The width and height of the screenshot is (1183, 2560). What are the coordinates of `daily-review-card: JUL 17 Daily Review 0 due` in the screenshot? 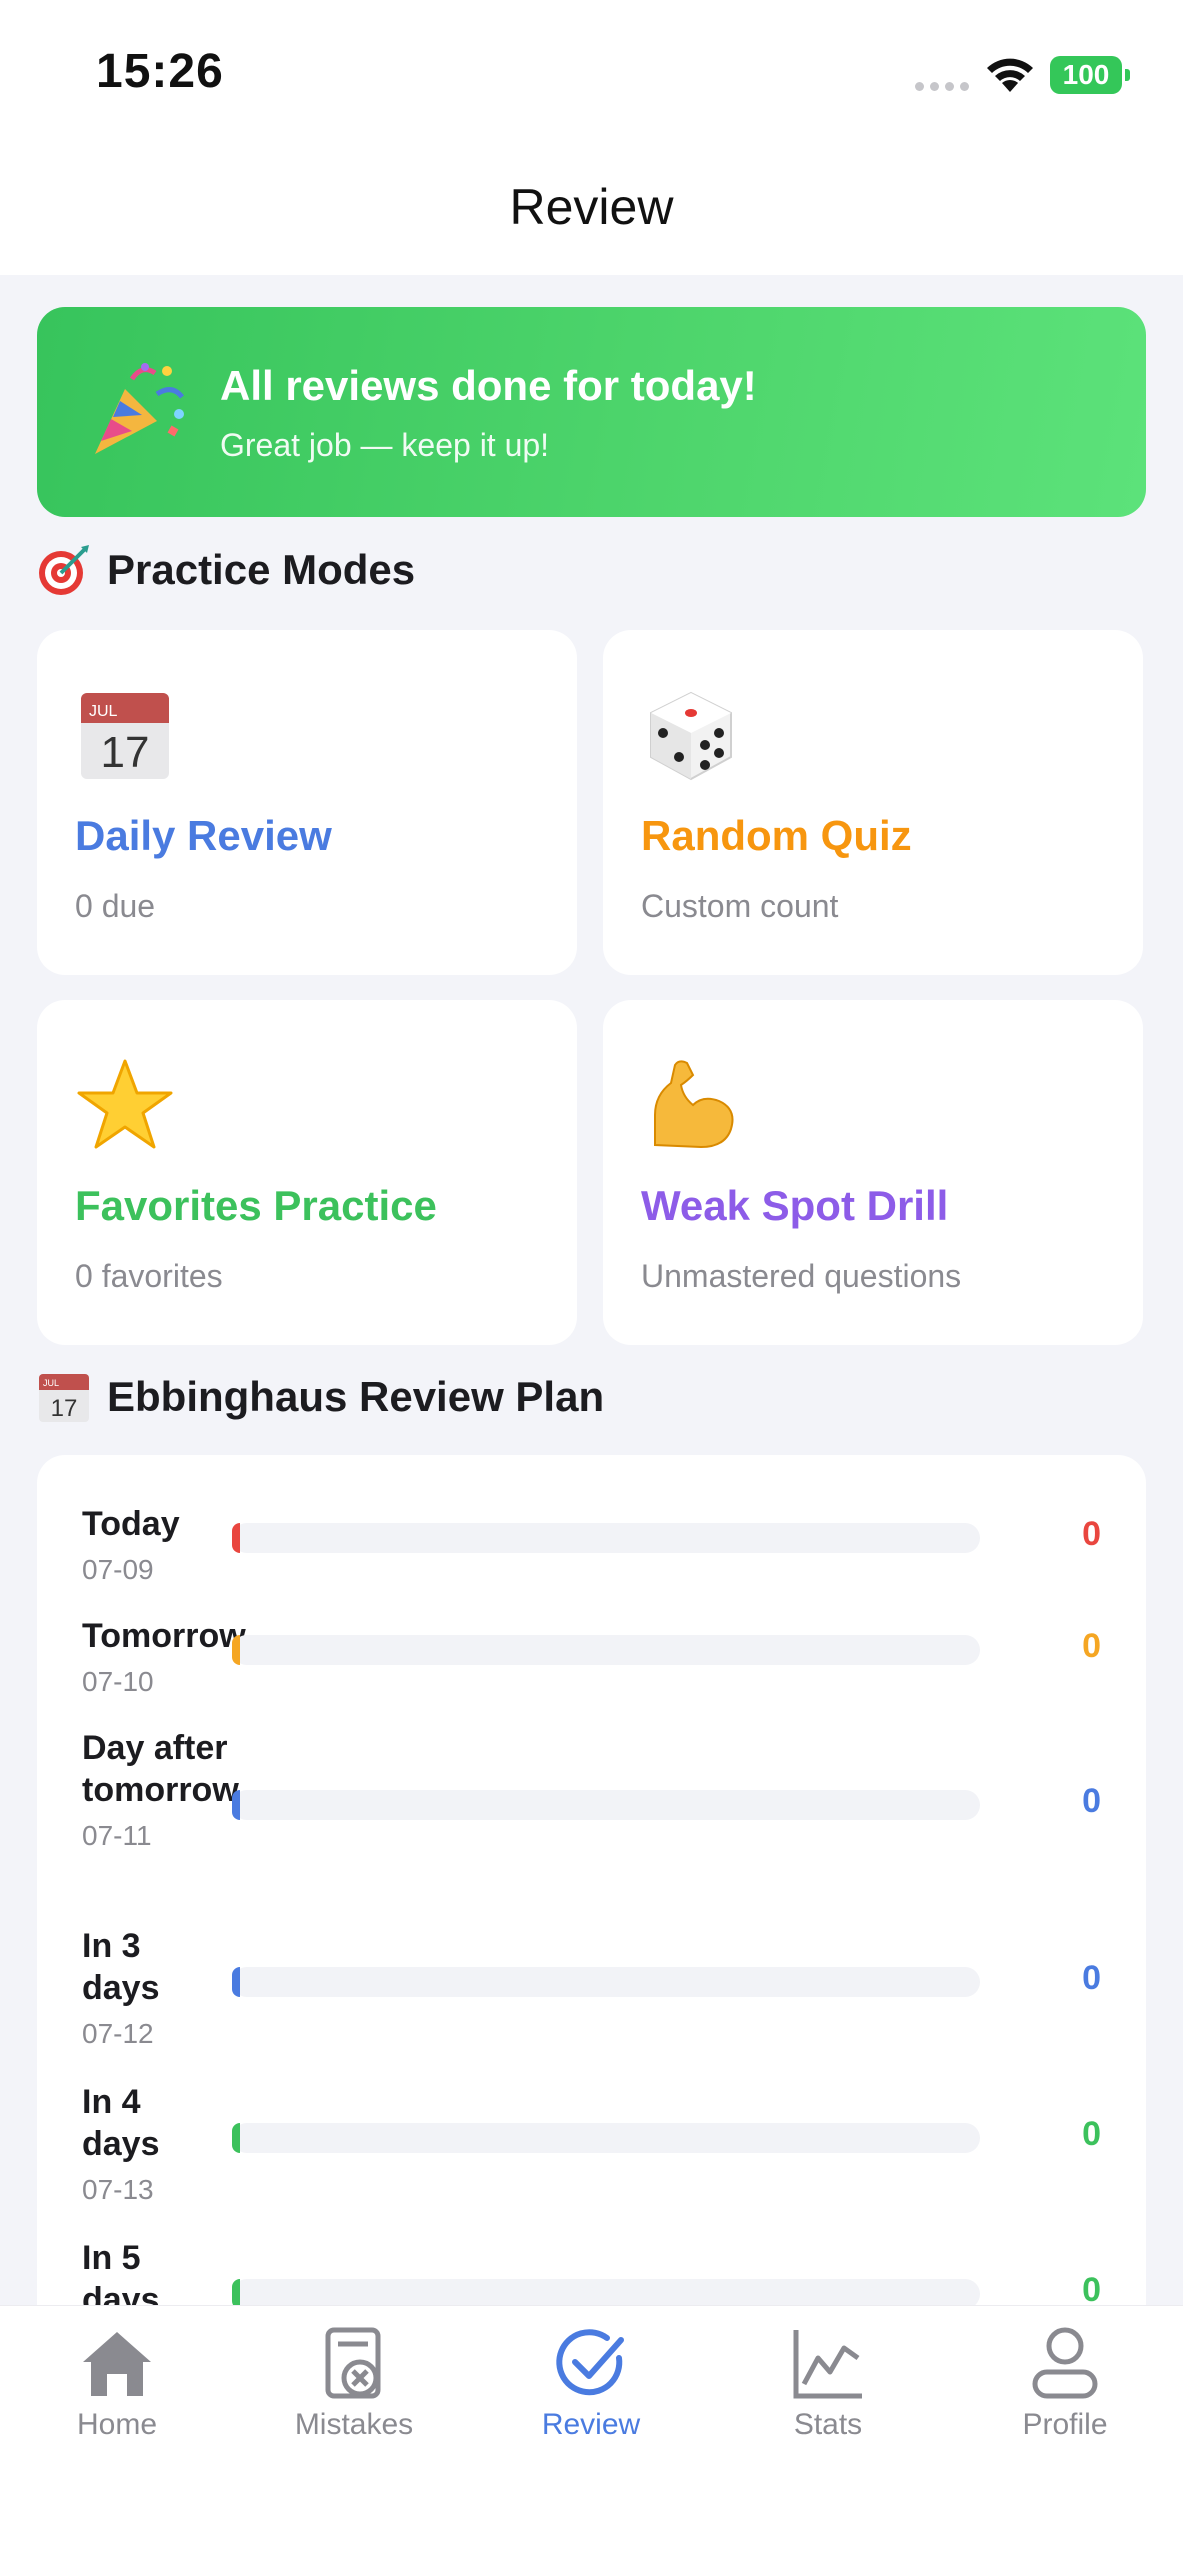 It's located at (307, 802).